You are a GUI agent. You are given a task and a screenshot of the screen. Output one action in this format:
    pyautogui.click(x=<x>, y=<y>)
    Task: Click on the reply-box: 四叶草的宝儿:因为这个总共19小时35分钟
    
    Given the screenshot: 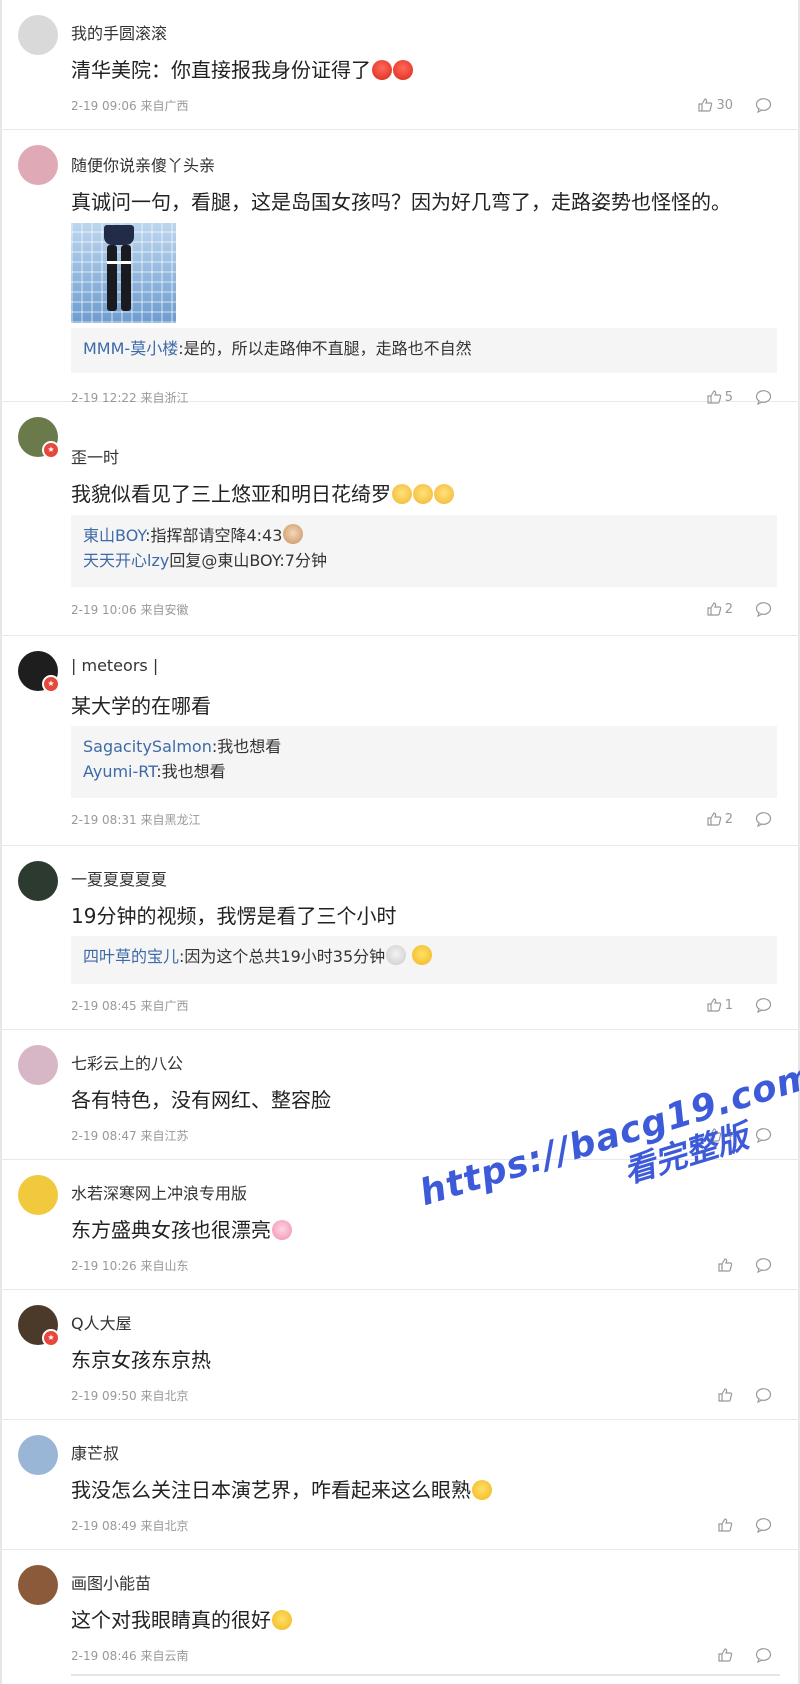 What is the action you would take?
    pyautogui.click(x=424, y=960)
    